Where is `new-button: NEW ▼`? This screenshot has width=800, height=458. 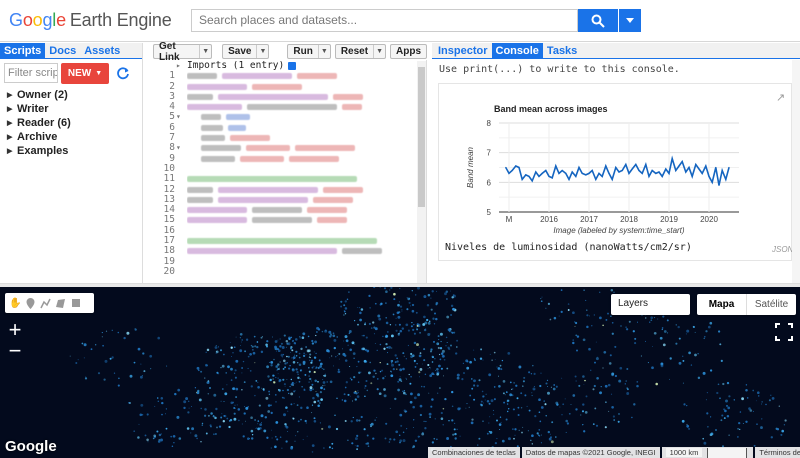 new-button: NEW ▼ is located at coordinates (85, 73).